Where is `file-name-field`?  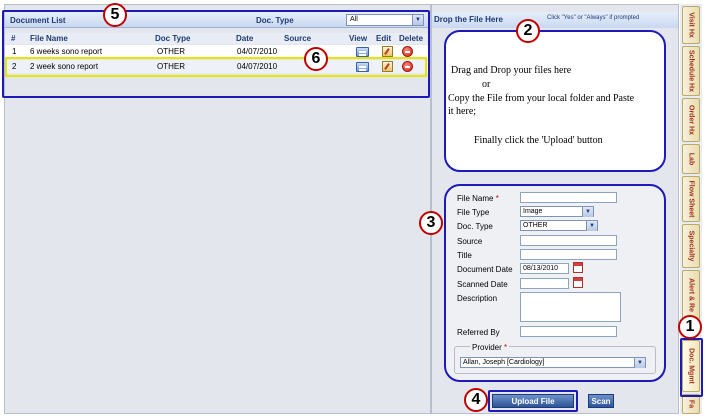
file-name-field is located at coordinates (568, 197).